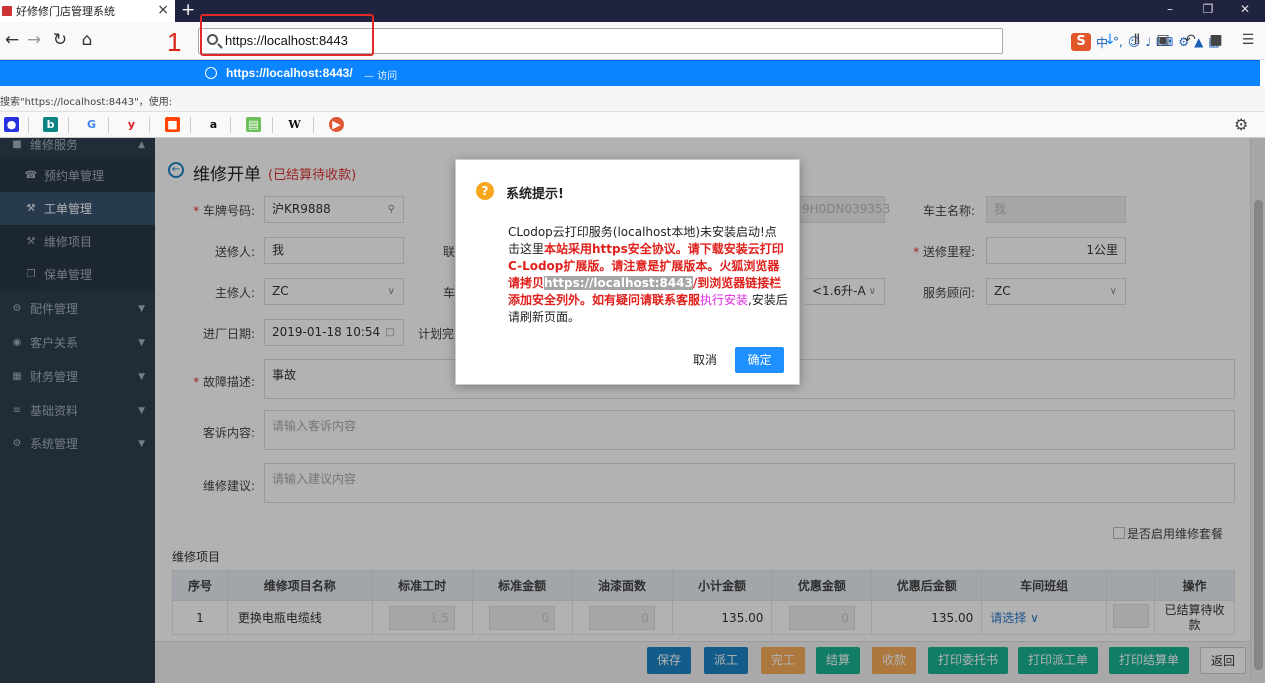 The height and width of the screenshot is (683, 1265). Describe the element at coordinates (211, 73) in the screenshot. I see `globe-icon` at that location.